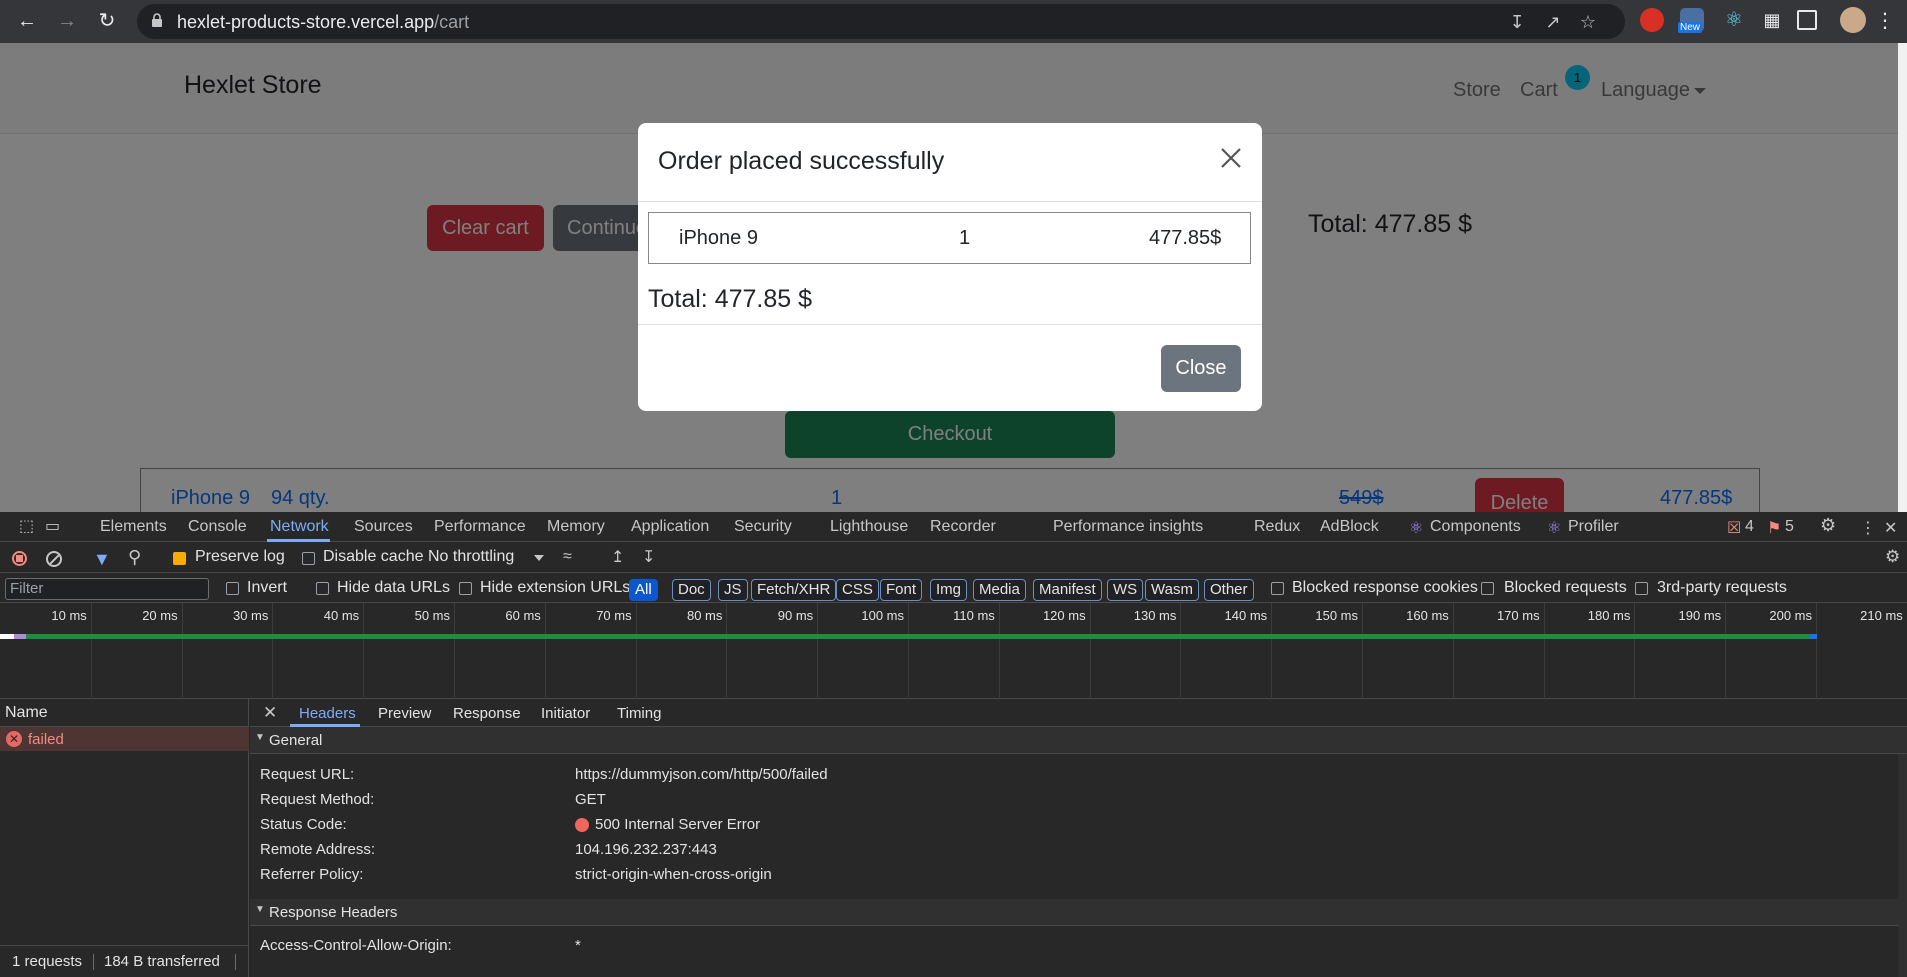  I want to click on close-details-icon: ✕, so click(270, 713).